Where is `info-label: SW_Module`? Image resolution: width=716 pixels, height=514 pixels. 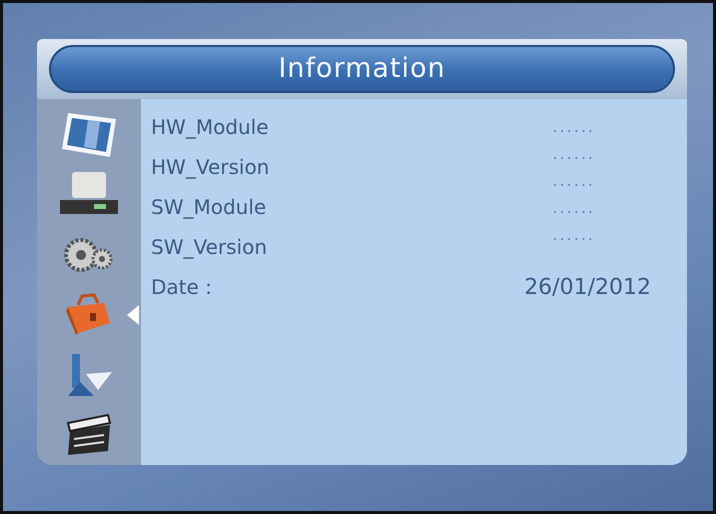
info-label: SW_Module is located at coordinates (209, 207).